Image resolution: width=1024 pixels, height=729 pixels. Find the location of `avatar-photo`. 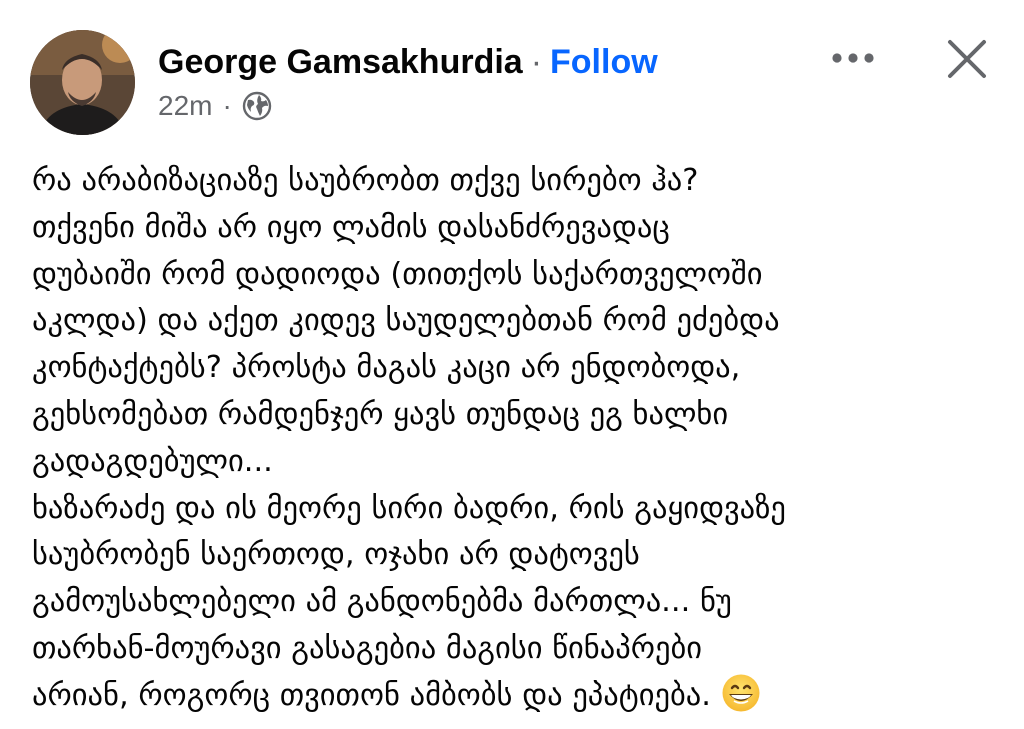

avatar-photo is located at coordinates (82, 82).